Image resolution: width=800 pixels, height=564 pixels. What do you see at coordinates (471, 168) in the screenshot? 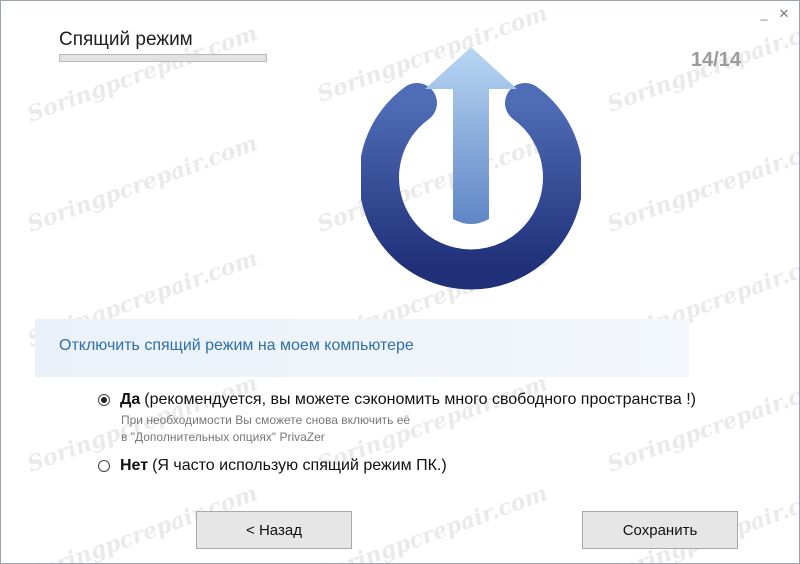
I see `power-icon` at bounding box center [471, 168].